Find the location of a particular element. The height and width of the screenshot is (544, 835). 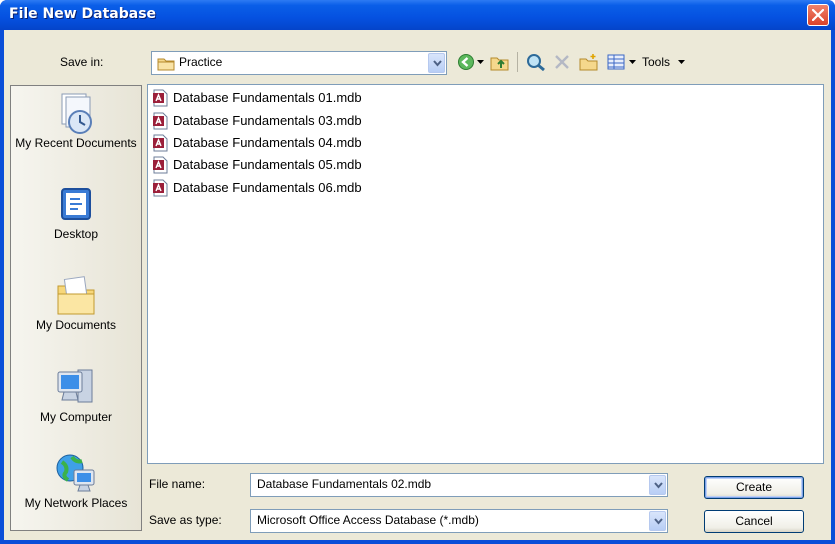

file-name: Database Fundamentals 04.mdb is located at coordinates (267, 142).